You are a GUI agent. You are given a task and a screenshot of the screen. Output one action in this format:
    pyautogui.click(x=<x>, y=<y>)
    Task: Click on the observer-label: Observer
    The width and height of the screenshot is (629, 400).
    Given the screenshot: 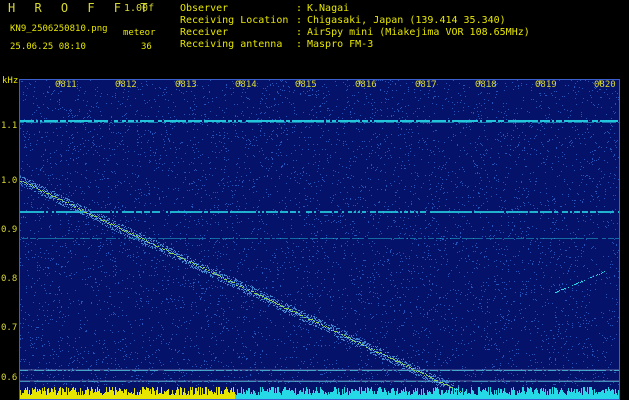 What is the action you would take?
    pyautogui.click(x=204, y=8)
    